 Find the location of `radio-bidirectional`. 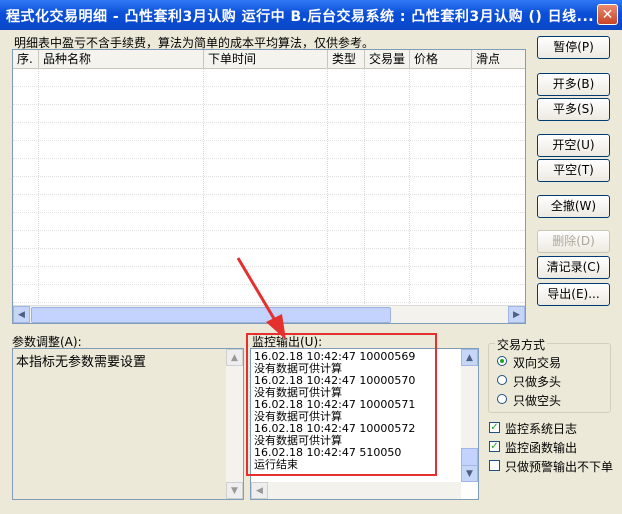

radio-bidirectional is located at coordinates (502, 361).